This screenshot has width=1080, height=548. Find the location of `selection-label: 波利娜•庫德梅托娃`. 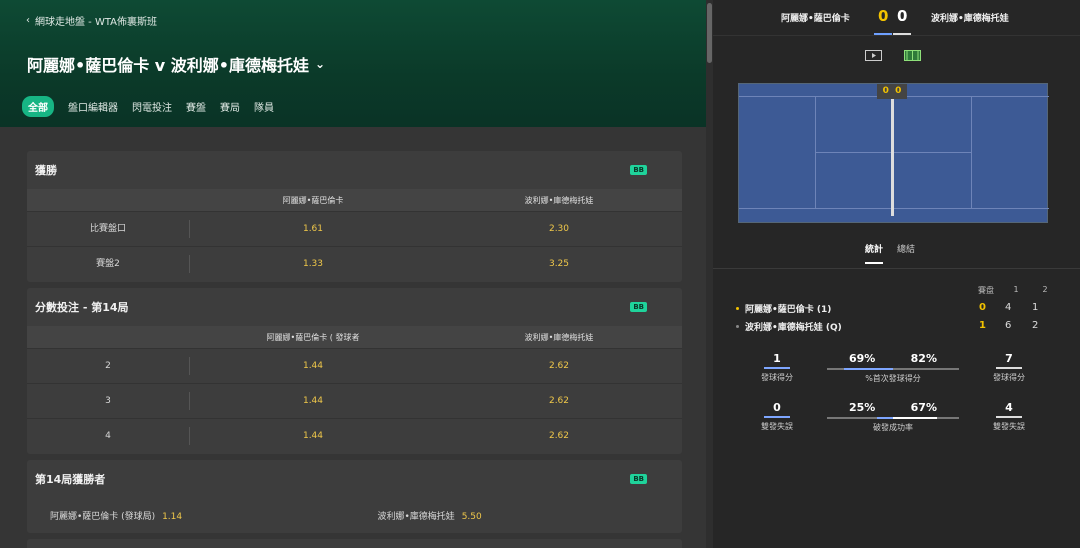

selection-label: 波利娜•庫德梅托娃 is located at coordinates (416, 517).